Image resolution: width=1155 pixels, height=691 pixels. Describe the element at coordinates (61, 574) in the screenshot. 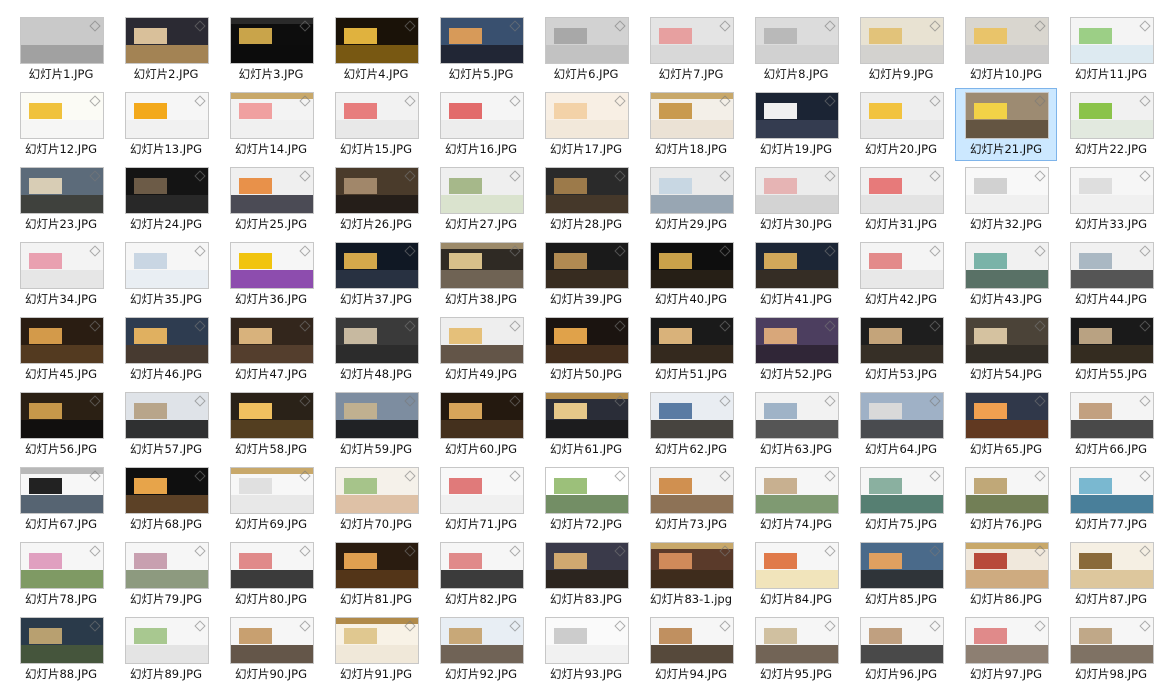

I see `file-item: 幻灯片78.JPG` at that location.